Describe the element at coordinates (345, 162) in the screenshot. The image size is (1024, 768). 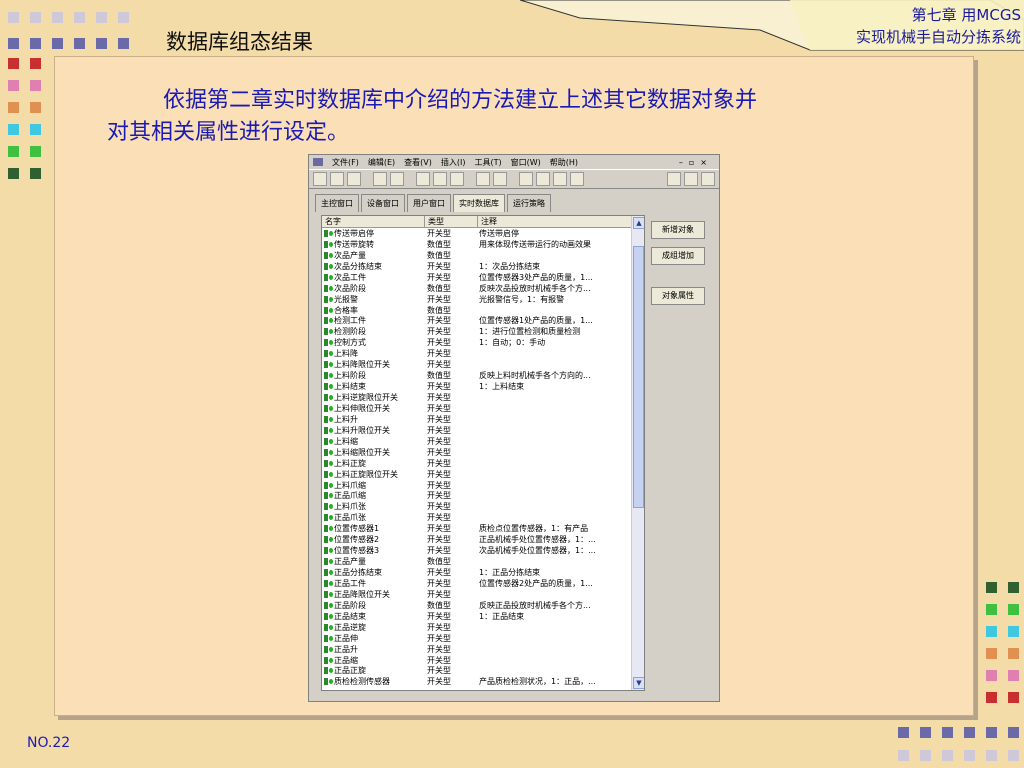
I see `menu-file: 文件(F)` at that location.